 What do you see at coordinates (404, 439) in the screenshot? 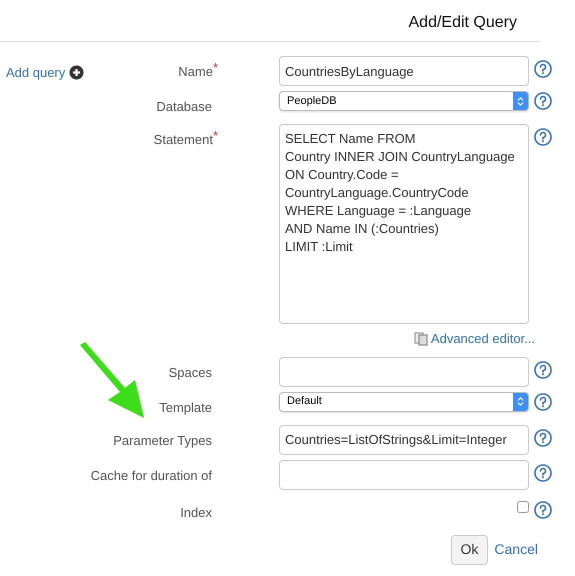
I see `text-field: Countries=ListOfStrings&Limit=Integer` at bounding box center [404, 439].